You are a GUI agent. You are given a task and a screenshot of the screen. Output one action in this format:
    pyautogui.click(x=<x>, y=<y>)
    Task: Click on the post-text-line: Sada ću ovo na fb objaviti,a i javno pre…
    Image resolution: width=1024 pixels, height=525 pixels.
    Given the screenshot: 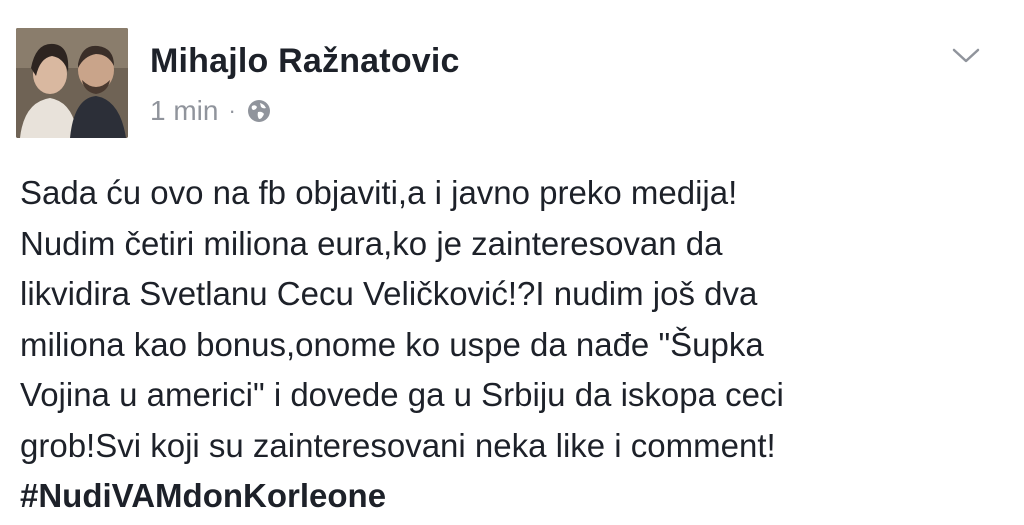 What is the action you would take?
    pyautogui.click(x=379, y=192)
    